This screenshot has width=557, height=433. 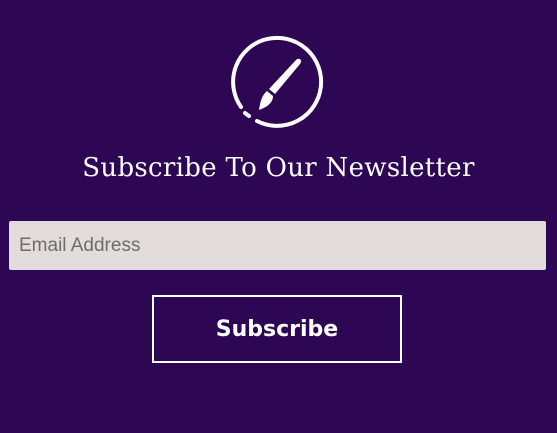 I want to click on newsletter-title: Subscribe To Our Newsletter, so click(x=278, y=168).